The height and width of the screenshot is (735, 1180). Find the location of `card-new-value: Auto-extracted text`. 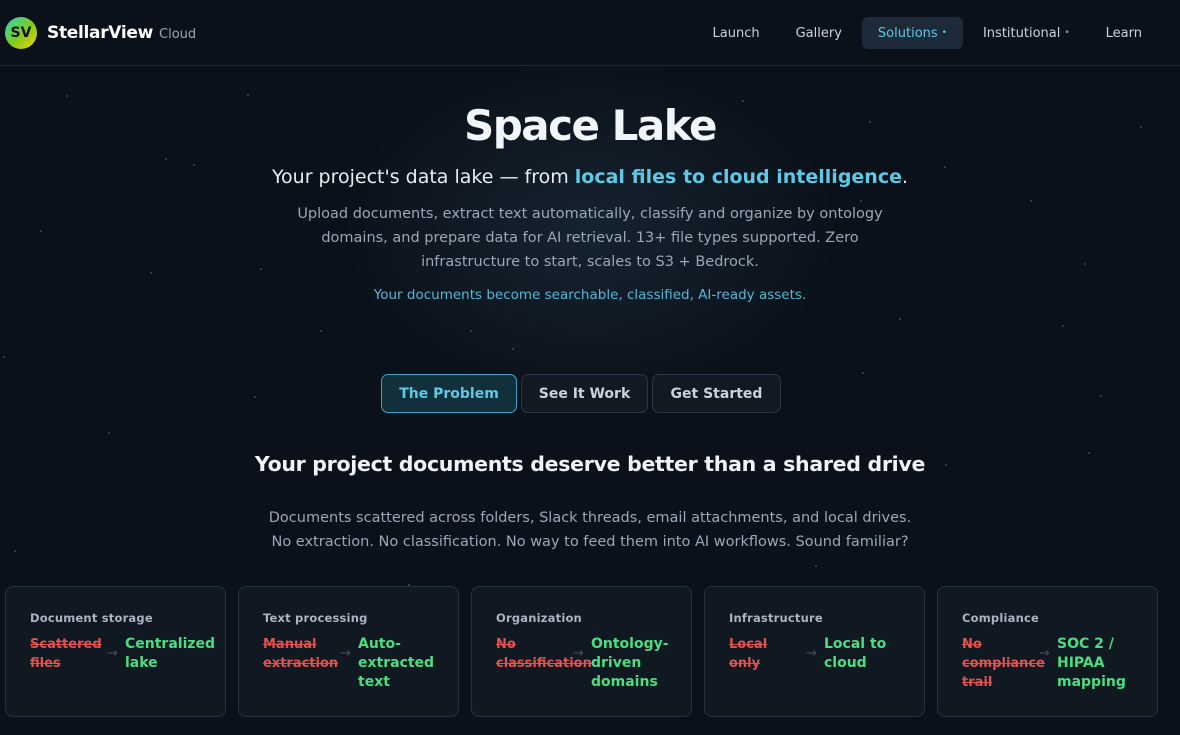

card-new-value: Auto-extracted text is located at coordinates (396, 663).